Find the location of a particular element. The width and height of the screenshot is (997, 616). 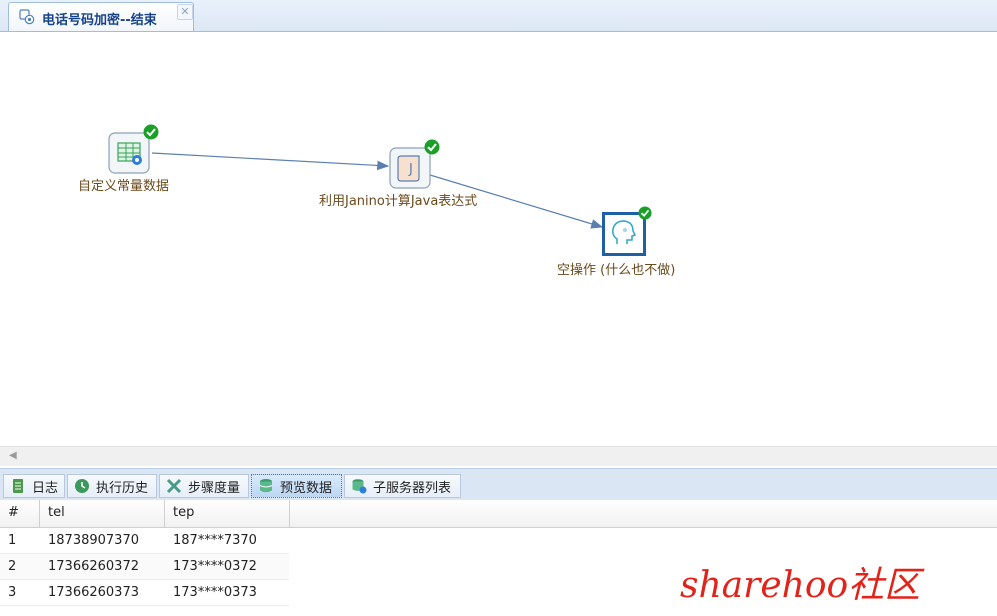

tab-log-label: 日志 is located at coordinates (45, 488).